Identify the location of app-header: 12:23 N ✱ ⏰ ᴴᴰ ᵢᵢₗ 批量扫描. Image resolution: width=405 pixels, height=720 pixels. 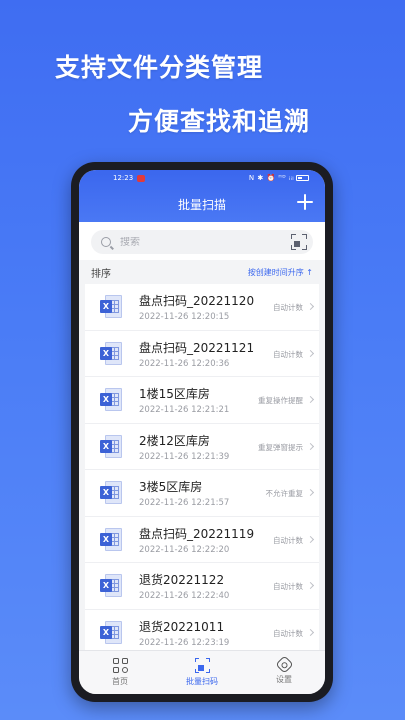
(202, 196).